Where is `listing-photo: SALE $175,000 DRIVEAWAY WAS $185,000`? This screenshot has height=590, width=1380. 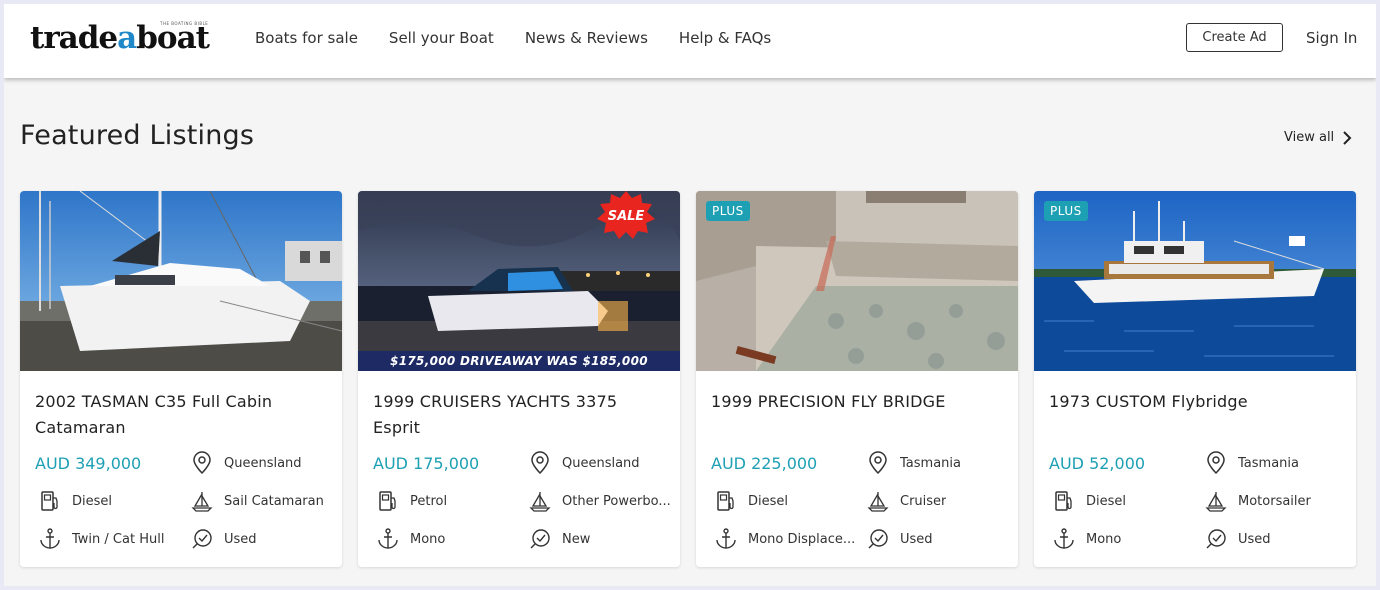 listing-photo: SALE $175,000 DRIVEAWAY WAS $185,000 is located at coordinates (519, 281).